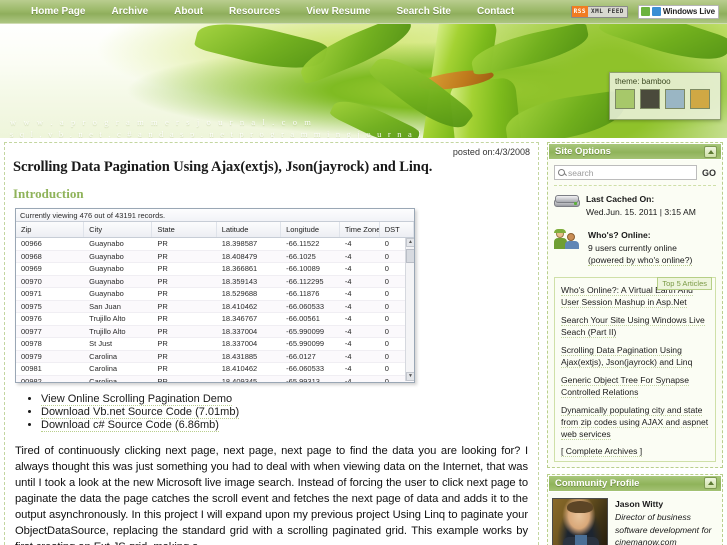  I want to click on scroll-up-arrow-icon: ▲, so click(410, 242).